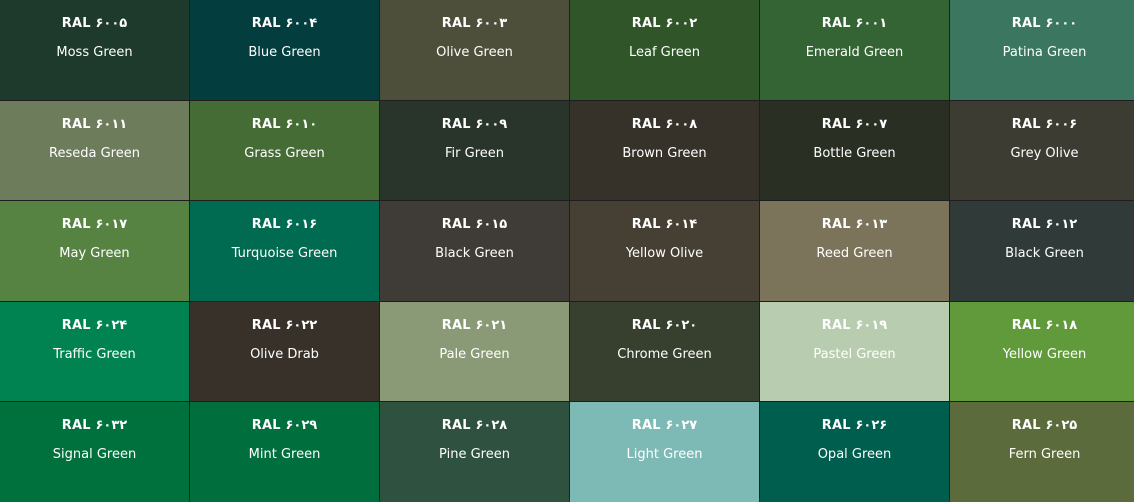 Image resolution: width=1134 pixels, height=502 pixels. What do you see at coordinates (854, 124) in the screenshot?
I see `ral-code-label: RAL ۶۰۰۷` at bounding box center [854, 124].